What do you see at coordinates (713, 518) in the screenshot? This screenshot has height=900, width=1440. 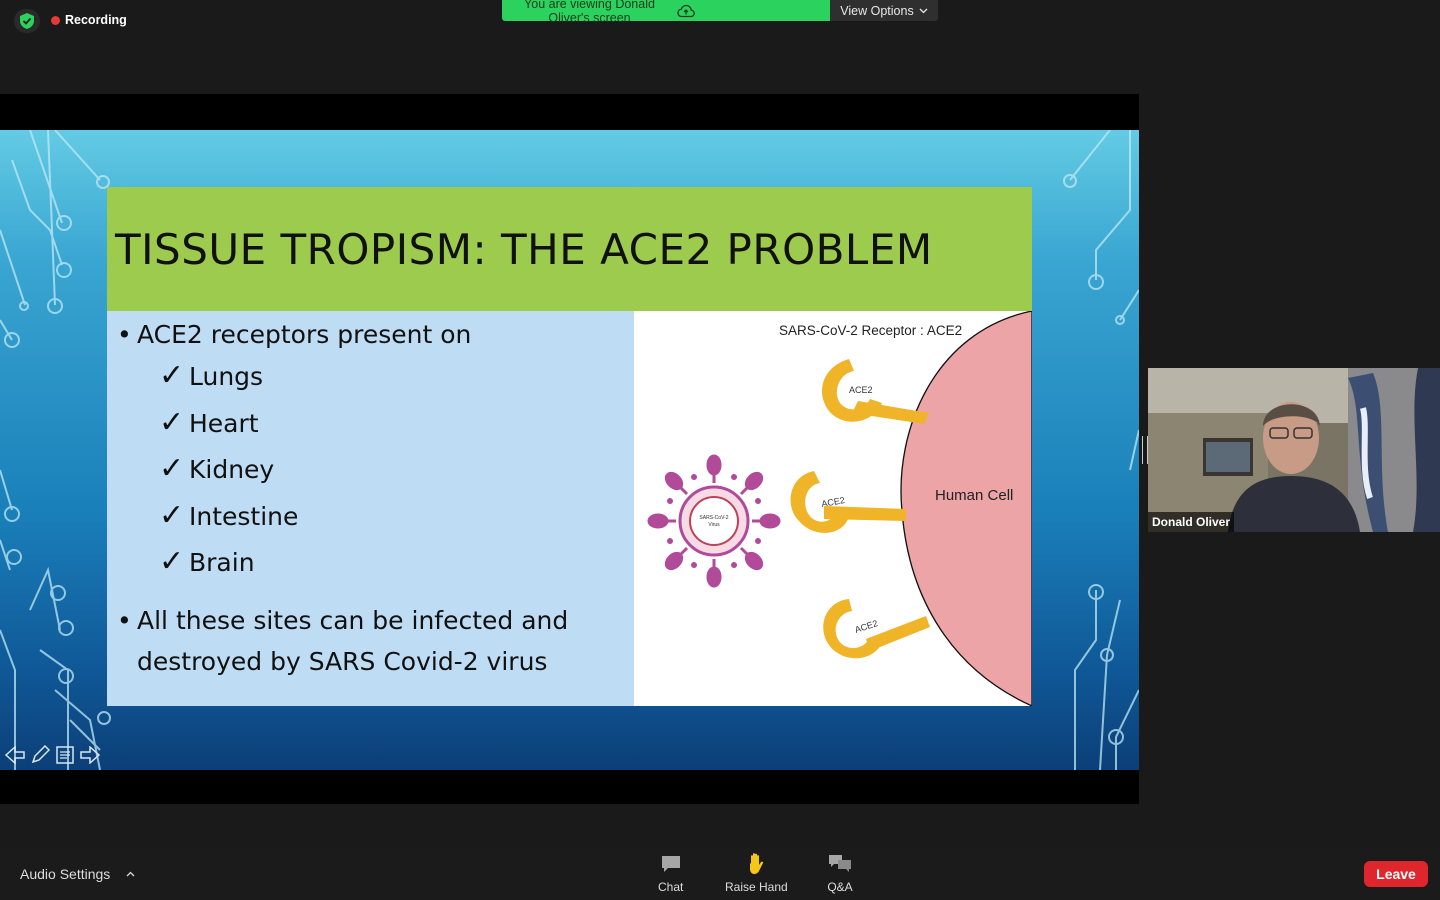 I see `virus-label-line1: SARS-CoV-2` at bounding box center [713, 518].